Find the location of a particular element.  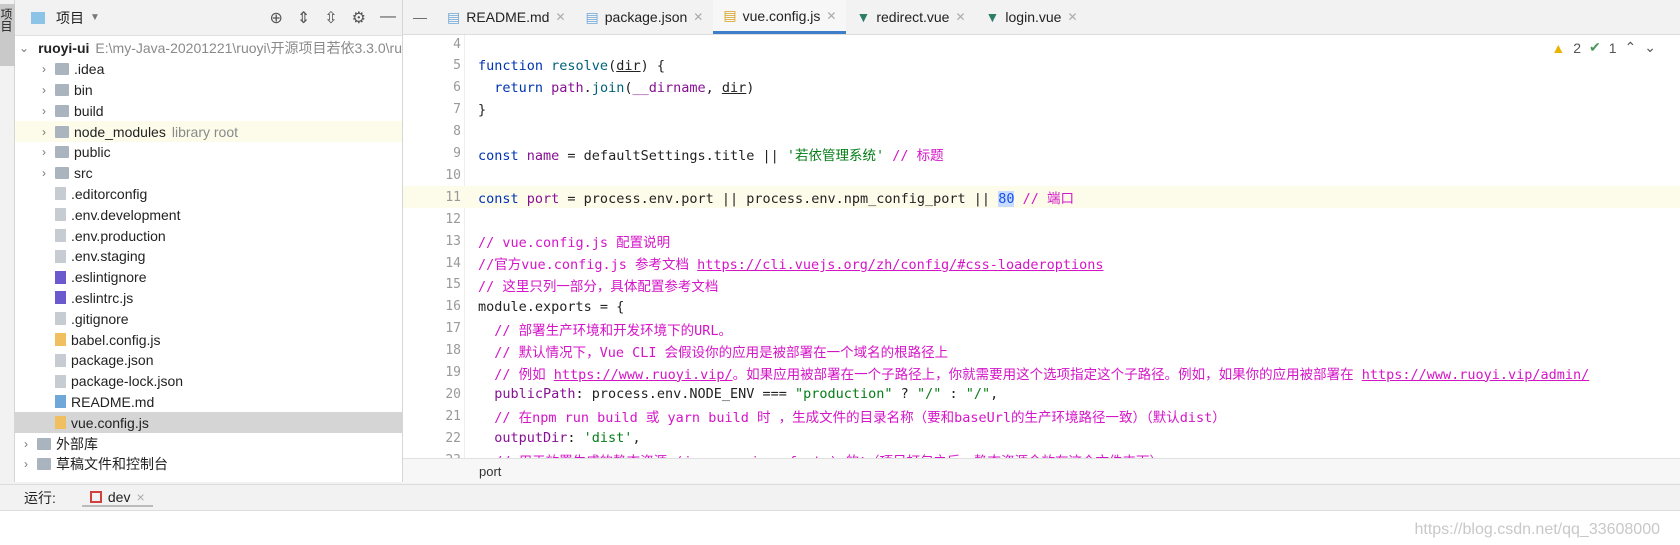

chevron-down-icon: ⌄ is located at coordinates (24, 48).